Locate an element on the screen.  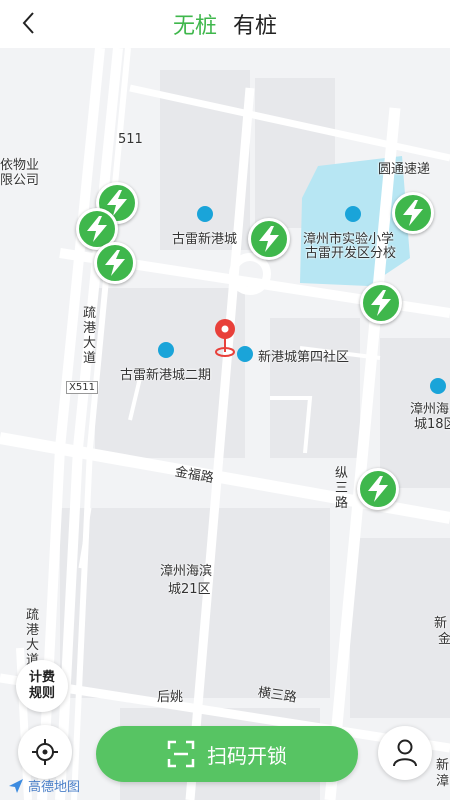
poi-label: 金 is located at coordinates (444, 639).